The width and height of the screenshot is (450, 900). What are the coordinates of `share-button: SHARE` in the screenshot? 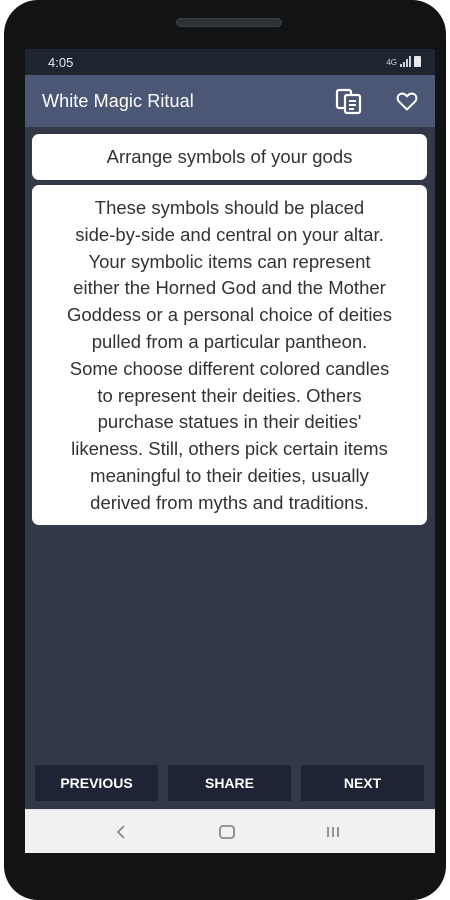 It's located at (229, 783).